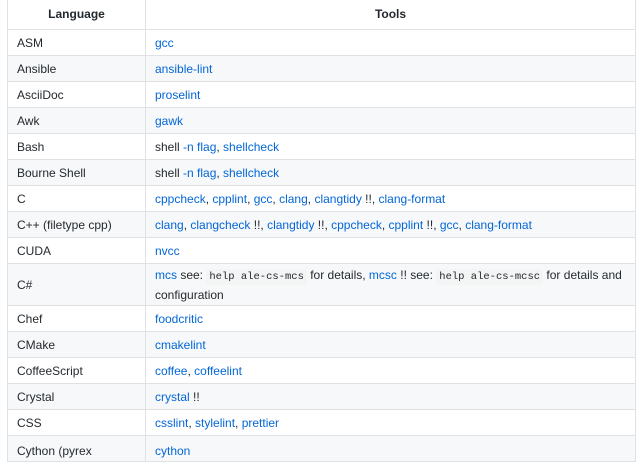 The image size is (640, 468). Describe the element at coordinates (76, 250) in the screenshot. I see `language-cell: CUDA` at that location.